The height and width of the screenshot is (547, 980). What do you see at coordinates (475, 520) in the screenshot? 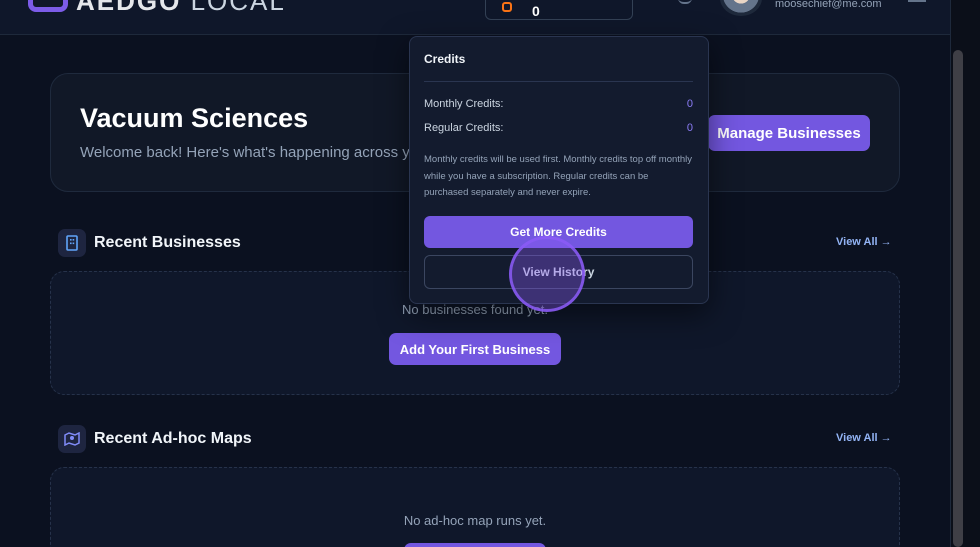
I see `maps-empty-text: No ad-hoc map runs yet.` at bounding box center [475, 520].